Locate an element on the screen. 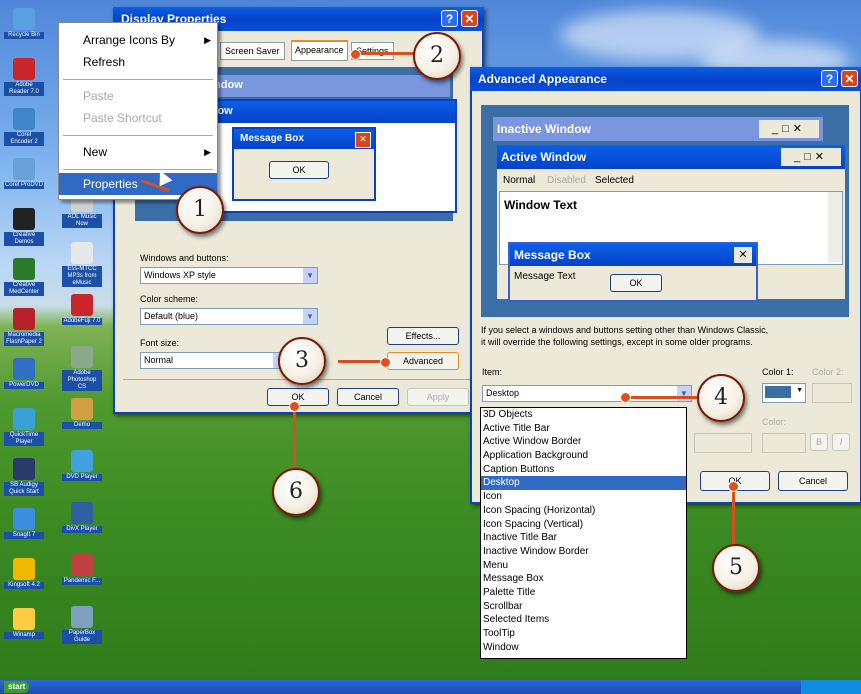 This screenshot has height=694, width=861. desktop-icon: Macromedia FlashPaper 2 is located at coordinates (24, 327).